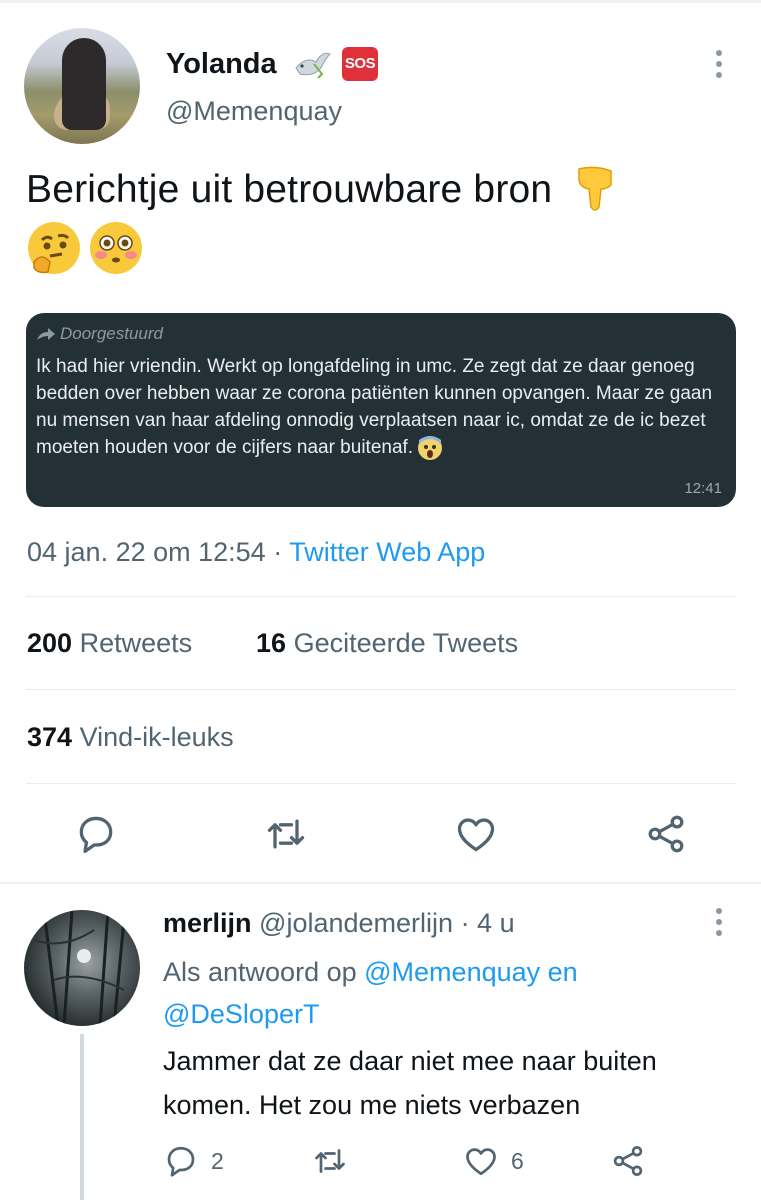 This screenshot has width=761, height=1200. What do you see at coordinates (46, 334) in the screenshot?
I see `forward-arrow-icon` at bounding box center [46, 334].